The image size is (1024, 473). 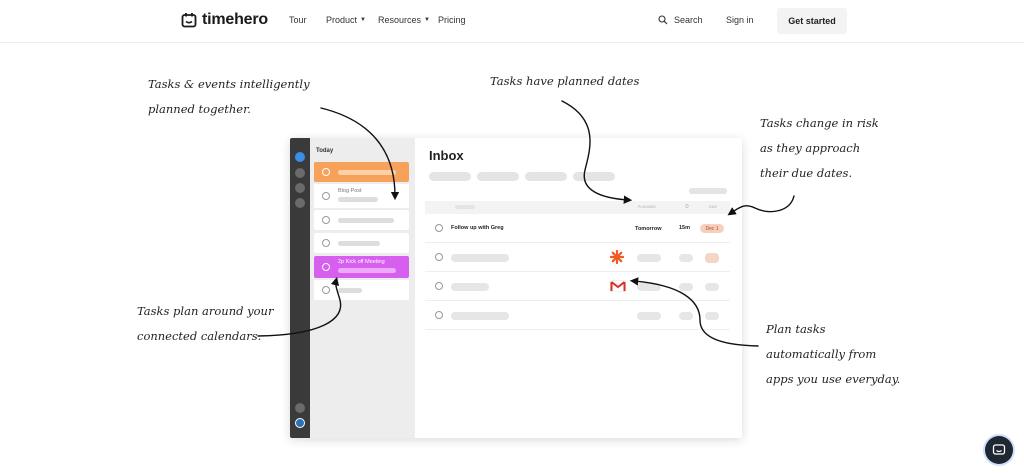 I want to click on duration: 15m, so click(x=685, y=228).